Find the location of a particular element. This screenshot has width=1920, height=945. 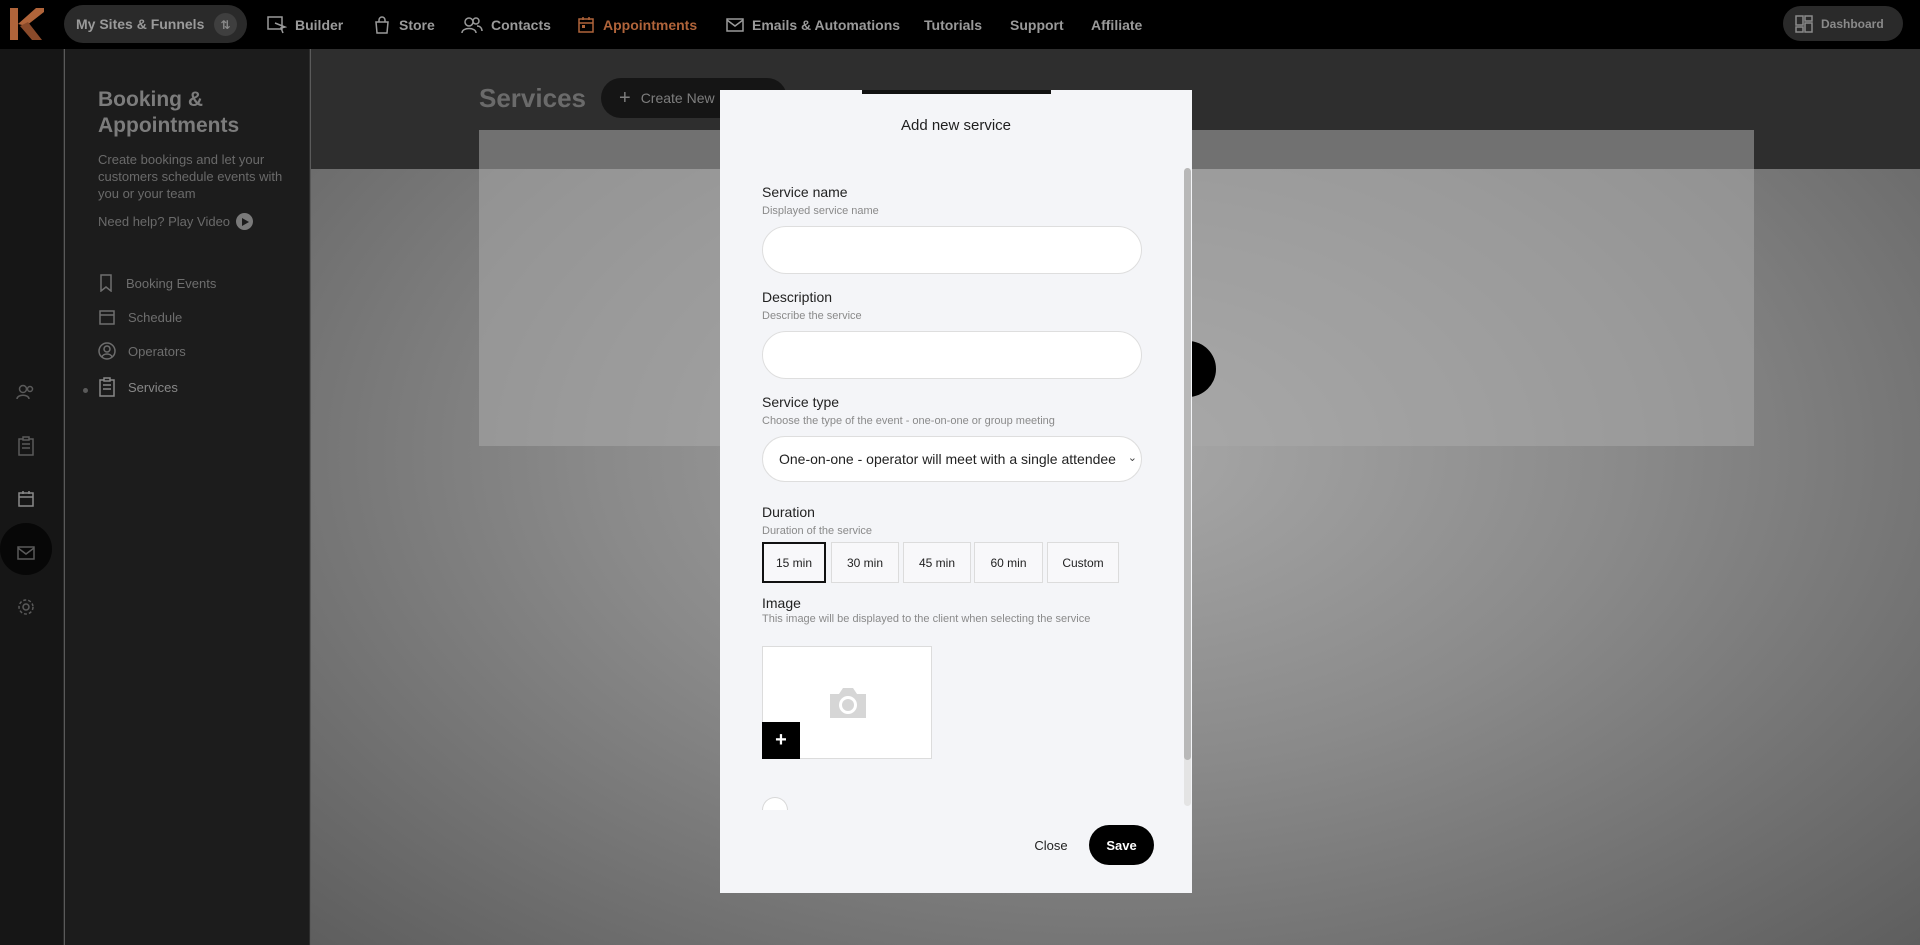

save-button: Save is located at coordinates (1121, 845).